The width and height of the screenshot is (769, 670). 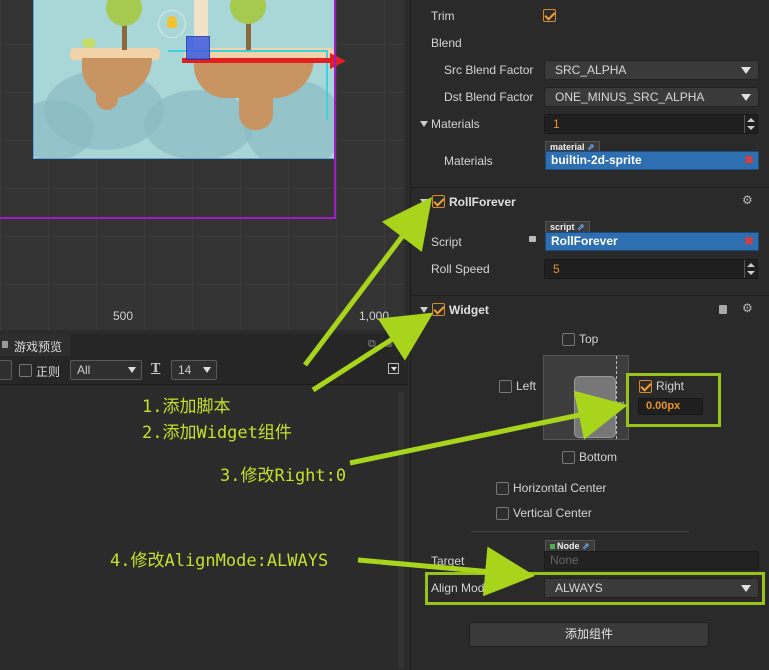 I want to click on top-checkbox, so click(x=568, y=339).